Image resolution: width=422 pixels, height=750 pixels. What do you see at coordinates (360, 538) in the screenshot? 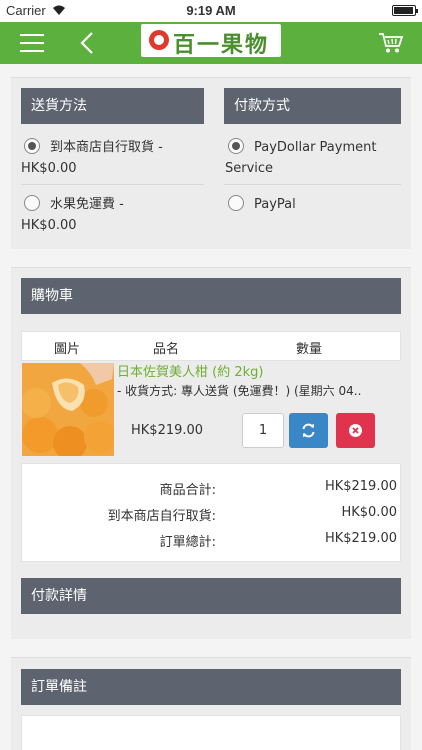
I see `order-total-value: HK$219.00` at bounding box center [360, 538].